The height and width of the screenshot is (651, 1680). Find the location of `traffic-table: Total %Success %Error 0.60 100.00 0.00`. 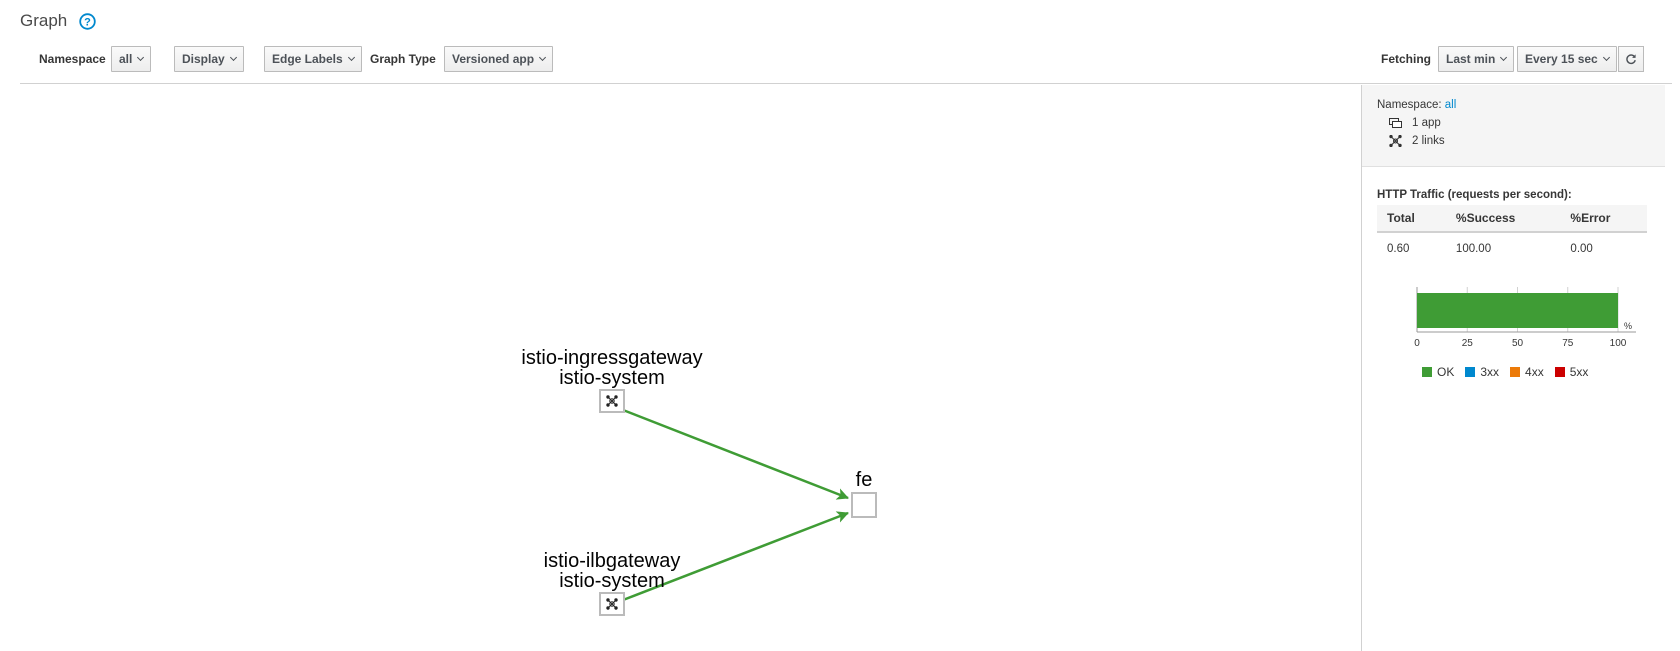

traffic-table: Total %Success %Error 0.60 100.00 0.00 is located at coordinates (1512, 235).